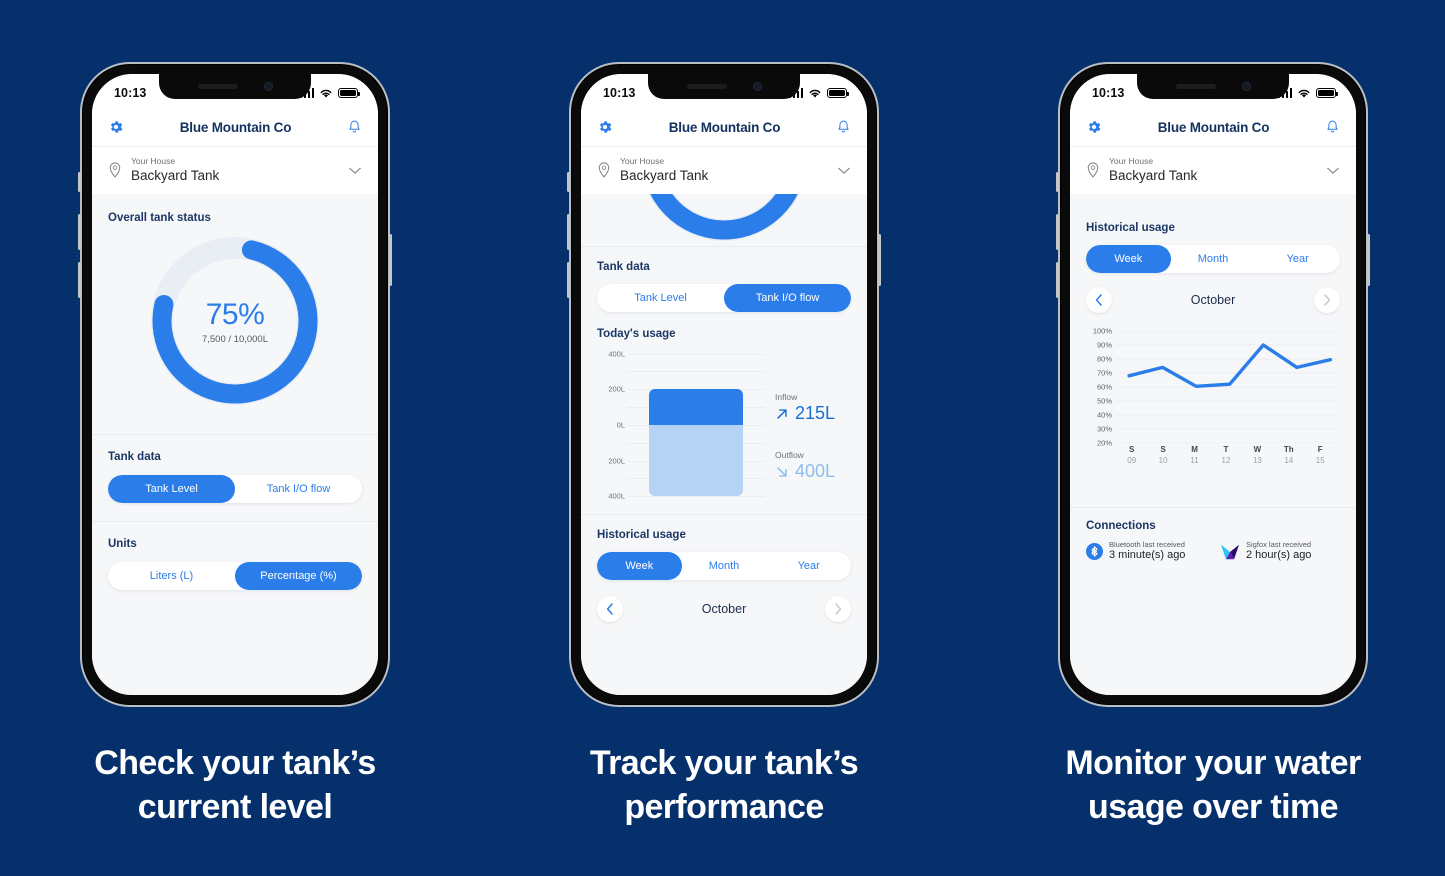 The width and height of the screenshot is (1445, 876). Describe the element at coordinates (1130, 228) in the screenshot. I see `historical-usage-title: Historical usage` at that location.